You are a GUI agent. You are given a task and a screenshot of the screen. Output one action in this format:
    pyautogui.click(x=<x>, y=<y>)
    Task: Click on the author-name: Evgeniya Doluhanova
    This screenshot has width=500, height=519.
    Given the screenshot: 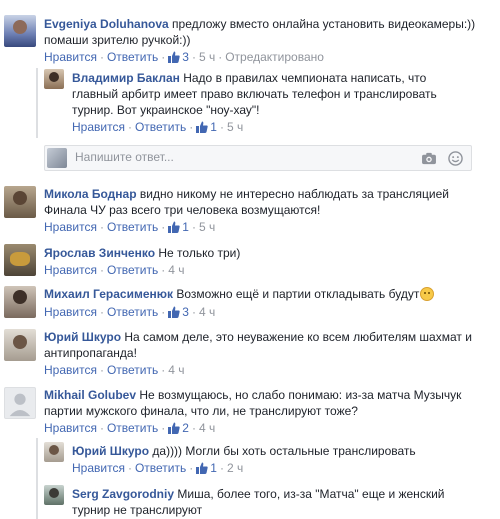 What is the action you would take?
    pyautogui.click(x=106, y=24)
    